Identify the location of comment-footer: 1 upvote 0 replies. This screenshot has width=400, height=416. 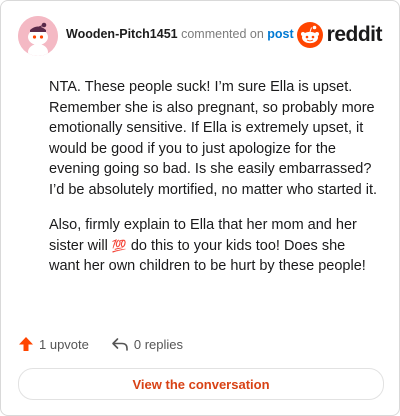
(111, 344).